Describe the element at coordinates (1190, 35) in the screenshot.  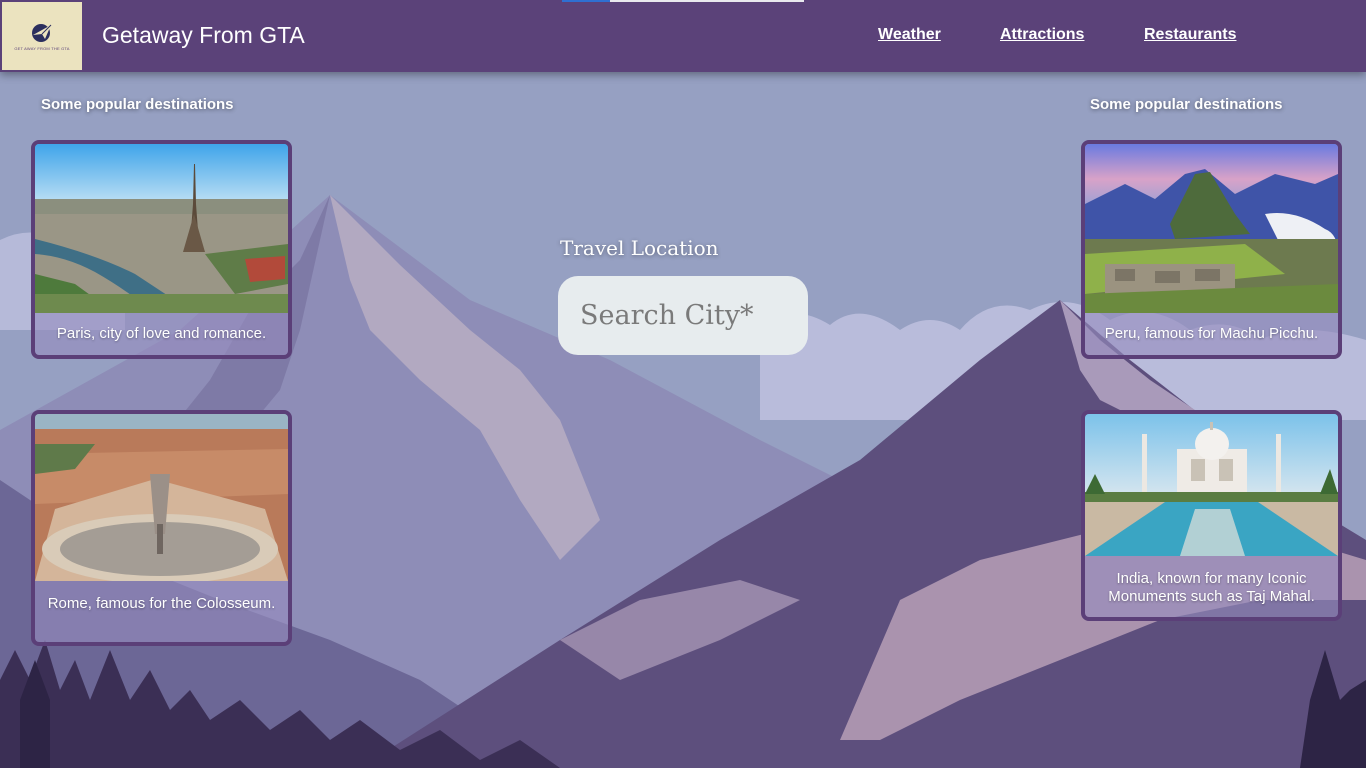
I see `nav-restaurants-link: Restaurants` at that location.